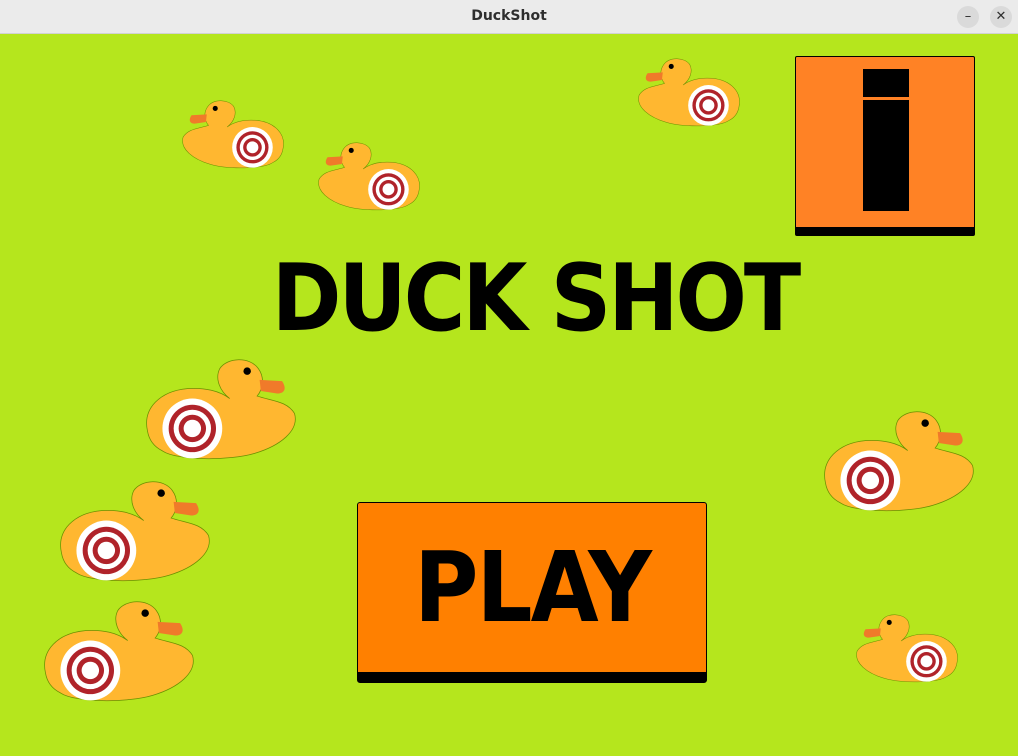 This screenshot has height=756, width=1018. I want to click on info-button, so click(885, 146).